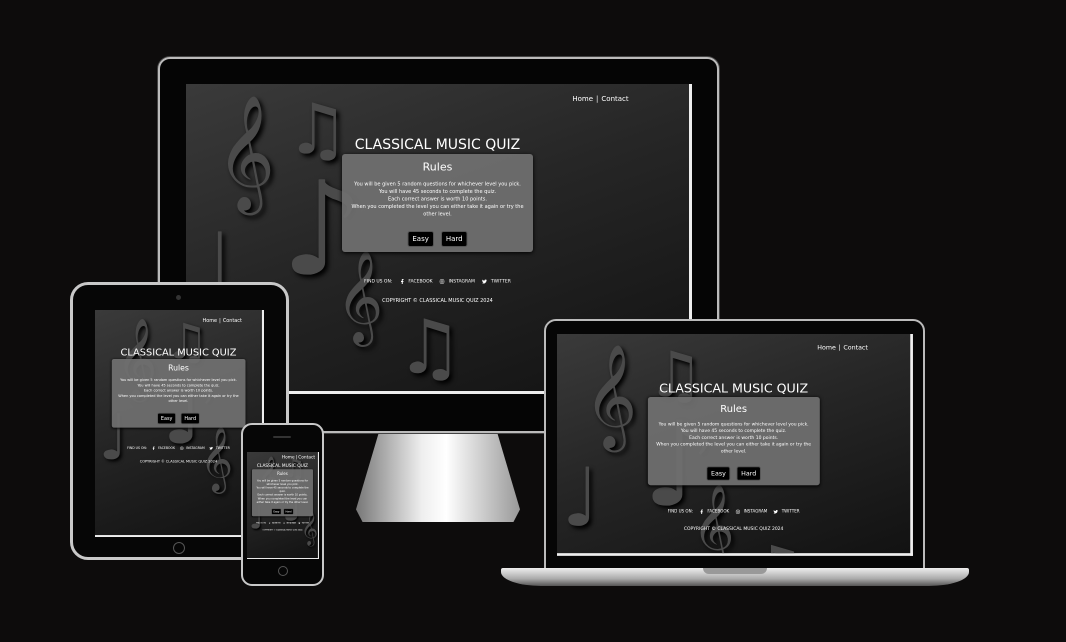 The width and height of the screenshot is (1066, 642). I want to click on monitor-stand, so click(438, 477).